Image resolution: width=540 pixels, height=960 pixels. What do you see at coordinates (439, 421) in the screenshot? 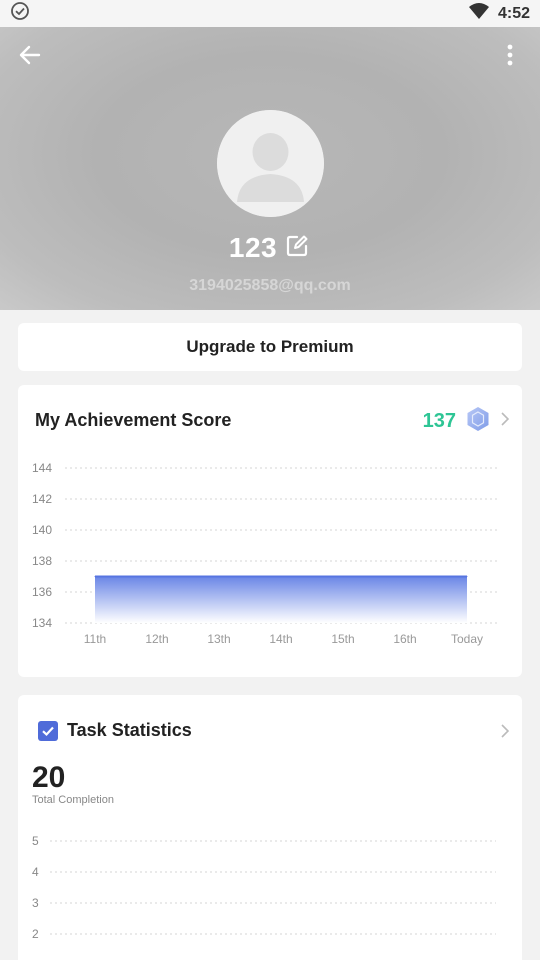
I see `achievement-score: 137` at bounding box center [439, 421].